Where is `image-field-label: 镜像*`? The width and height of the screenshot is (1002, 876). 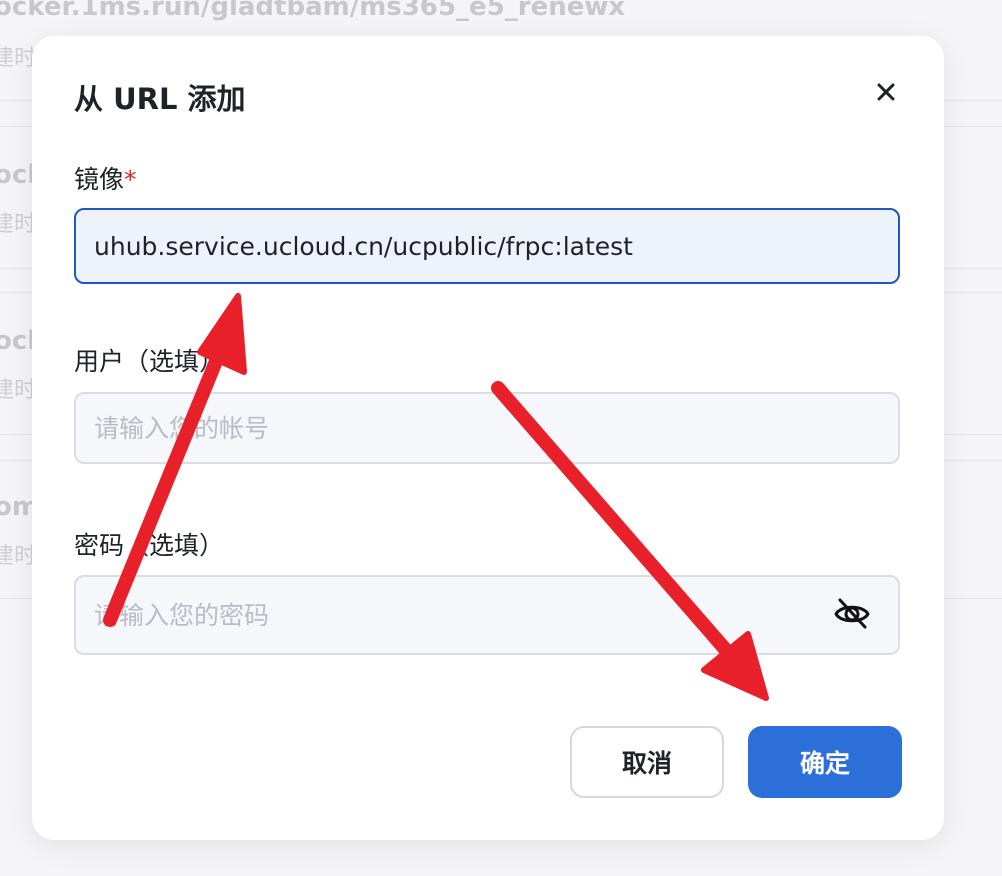 image-field-label: 镜像* is located at coordinates (105, 178).